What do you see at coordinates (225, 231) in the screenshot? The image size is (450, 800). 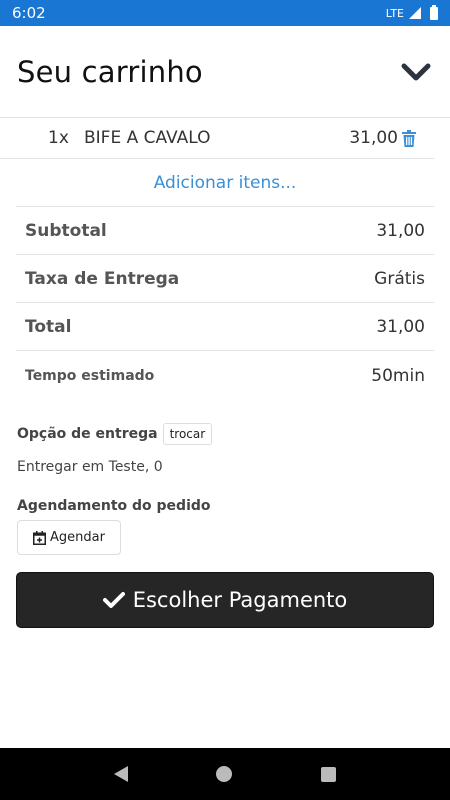 I see `subtotal-row: Subtotal 31,00` at bounding box center [225, 231].